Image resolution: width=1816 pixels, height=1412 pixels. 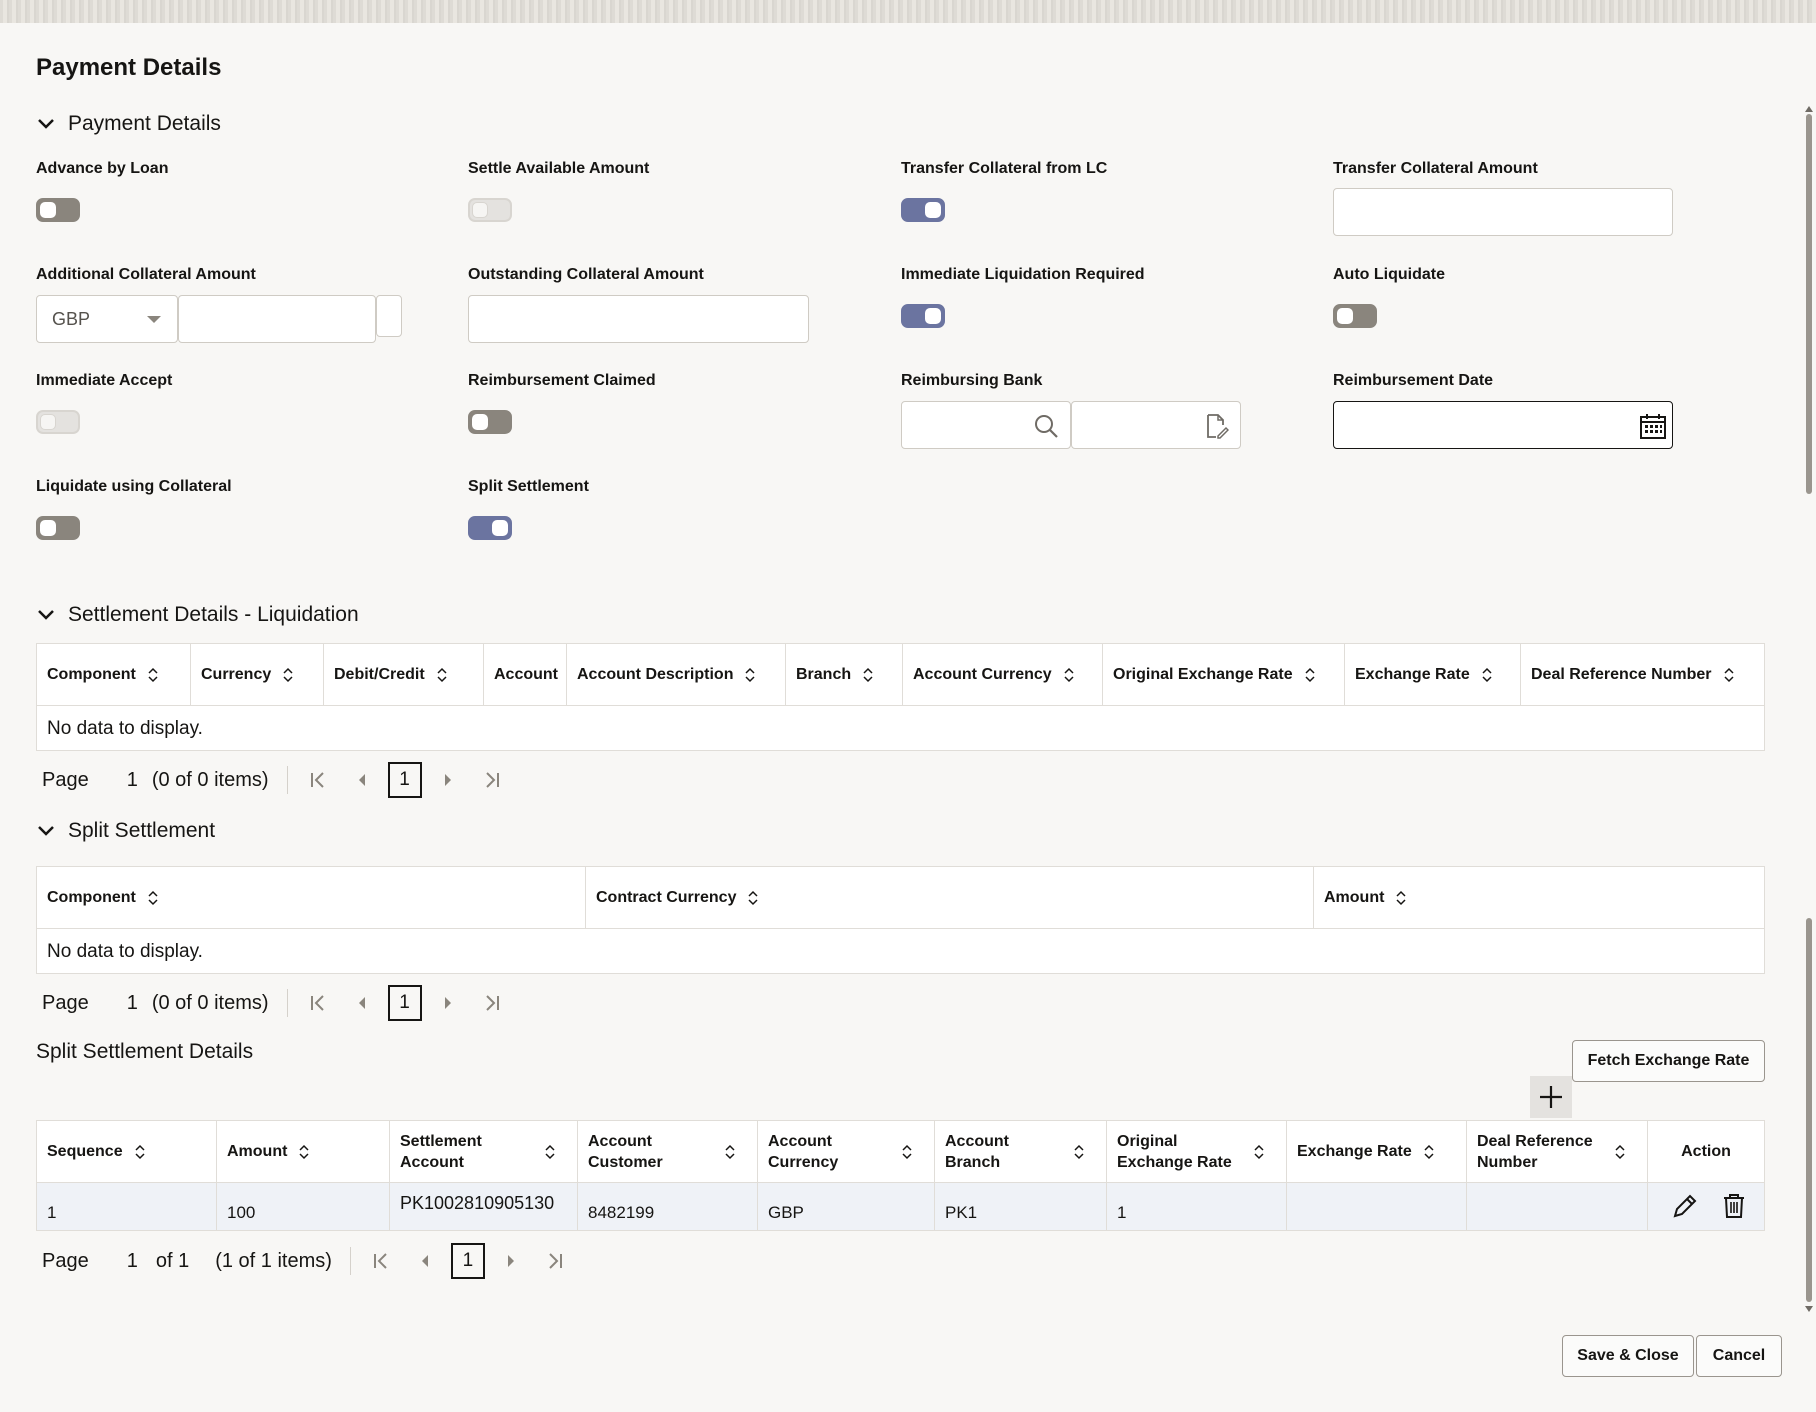 What do you see at coordinates (668, 1206) in the screenshot?
I see `account-customer-cell: 8482199` at bounding box center [668, 1206].